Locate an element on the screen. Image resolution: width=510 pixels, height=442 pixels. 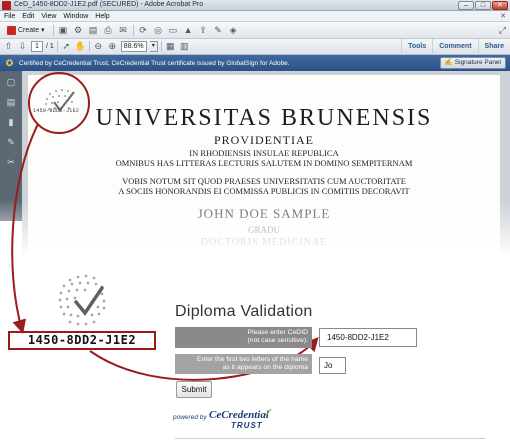
create-label: Create is located at coordinates (29, 30).